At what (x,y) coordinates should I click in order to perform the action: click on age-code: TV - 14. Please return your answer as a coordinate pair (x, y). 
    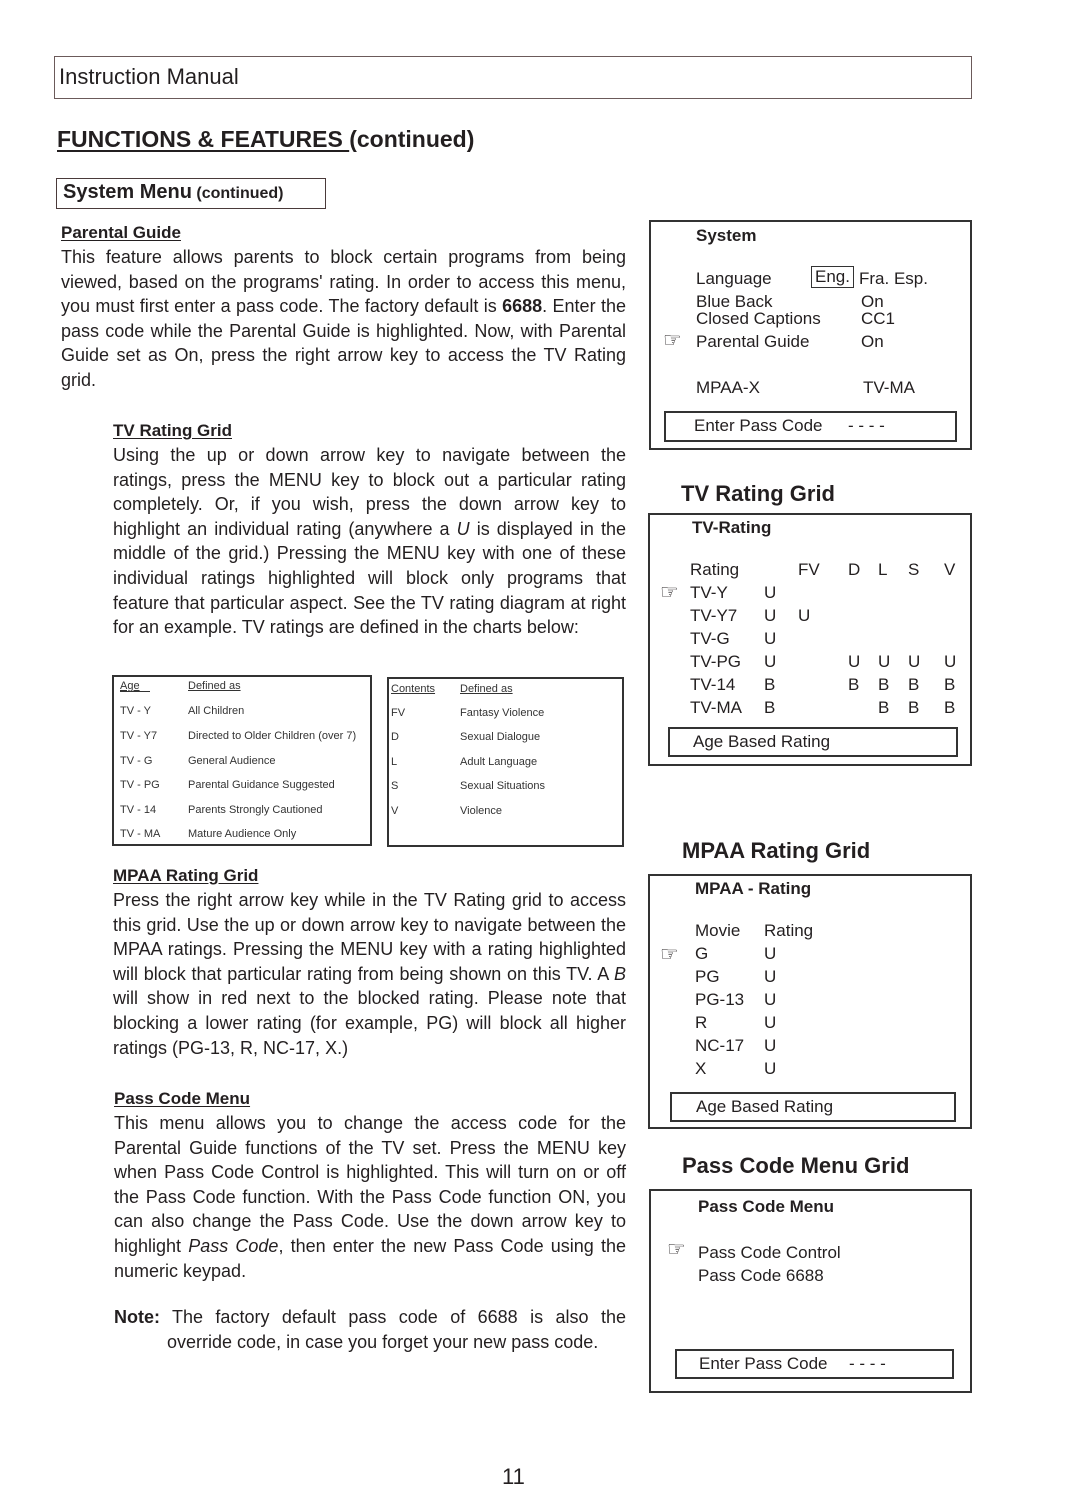
    Looking at the image, I should click on (138, 810).